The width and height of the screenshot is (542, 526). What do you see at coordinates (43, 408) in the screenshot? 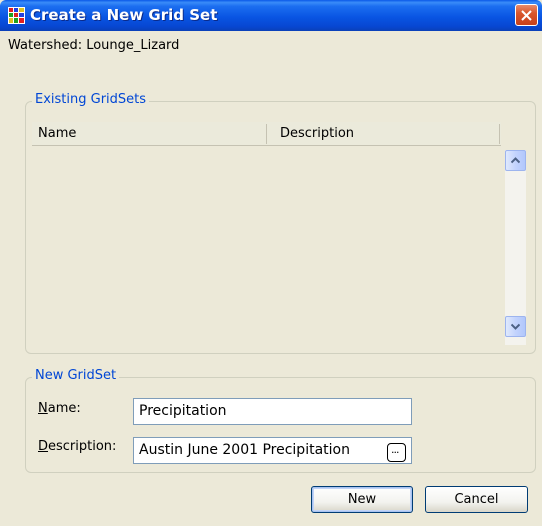
I see `name-label-mnemonic: N` at bounding box center [43, 408].